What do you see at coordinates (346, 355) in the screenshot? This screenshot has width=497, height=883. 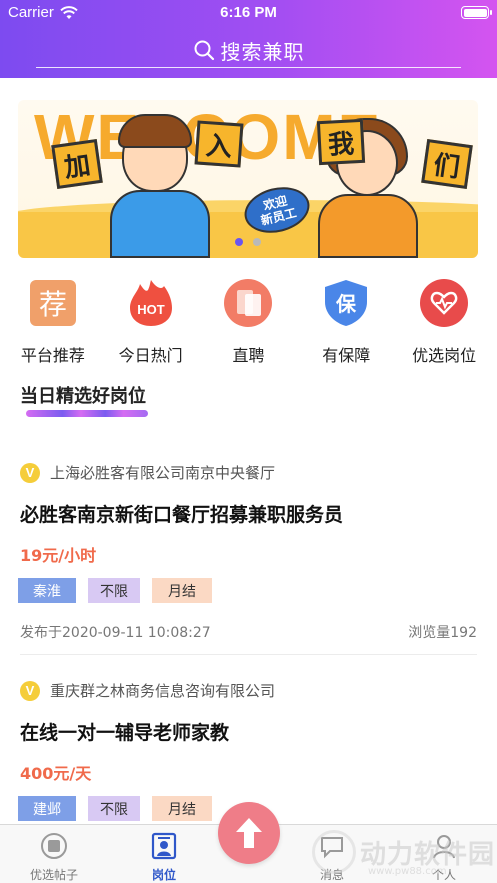 I see `category-label: 有保障` at bounding box center [346, 355].